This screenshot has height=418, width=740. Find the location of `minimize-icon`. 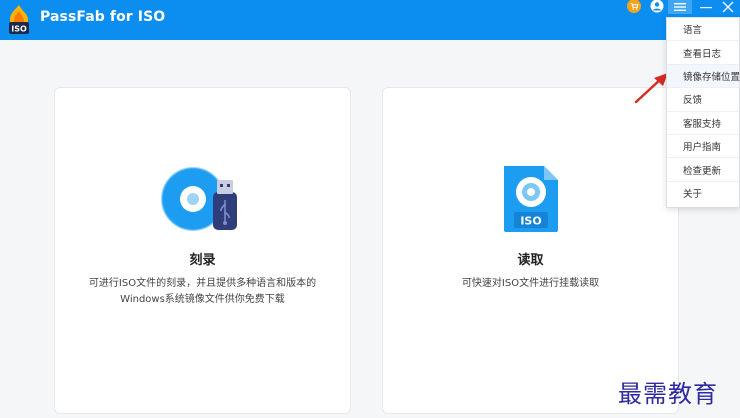

minimize-icon is located at coordinates (706, 8).